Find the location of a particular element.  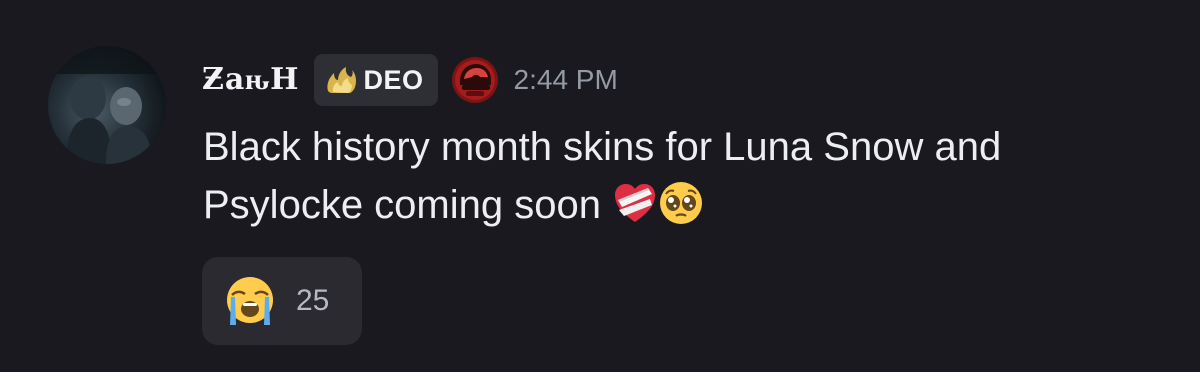

message-line-2: Psylocke coming soon is located at coordinates (683, 205).